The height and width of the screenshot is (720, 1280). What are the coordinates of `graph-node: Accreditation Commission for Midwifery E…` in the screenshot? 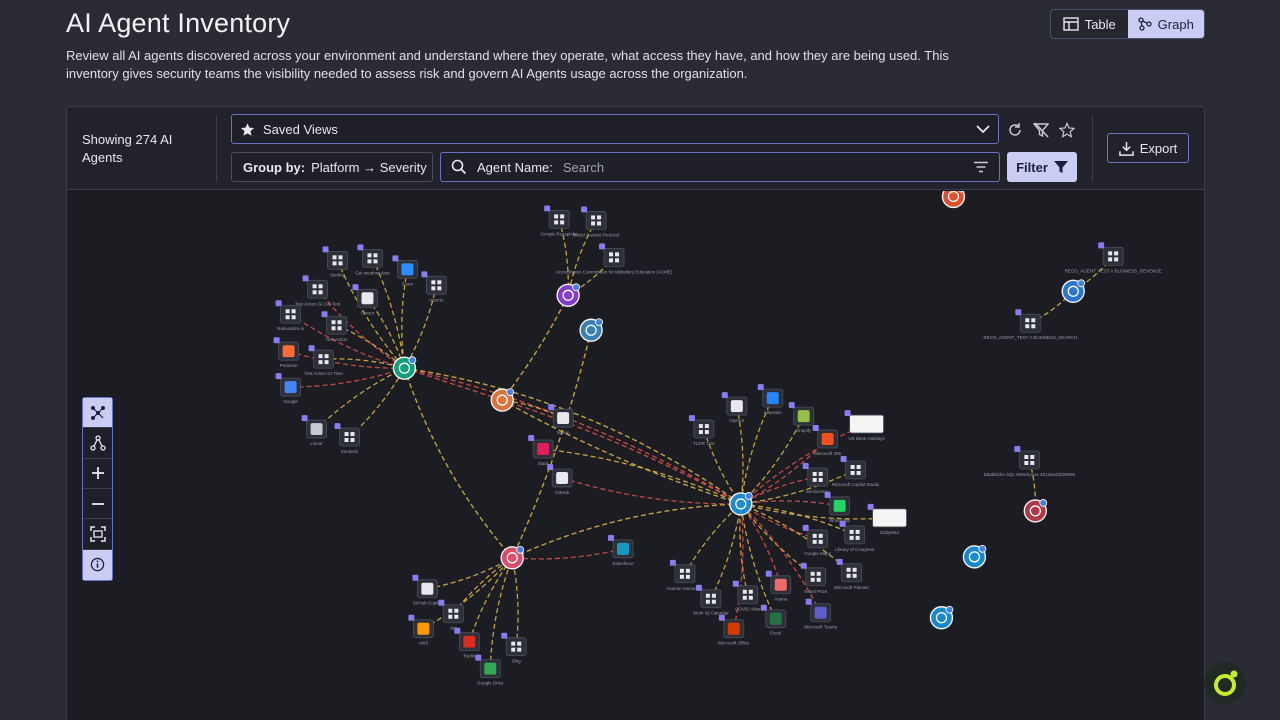 It's located at (614, 258).